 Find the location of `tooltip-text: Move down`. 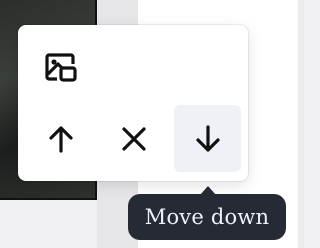

tooltip-text: Move down is located at coordinates (207, 217).